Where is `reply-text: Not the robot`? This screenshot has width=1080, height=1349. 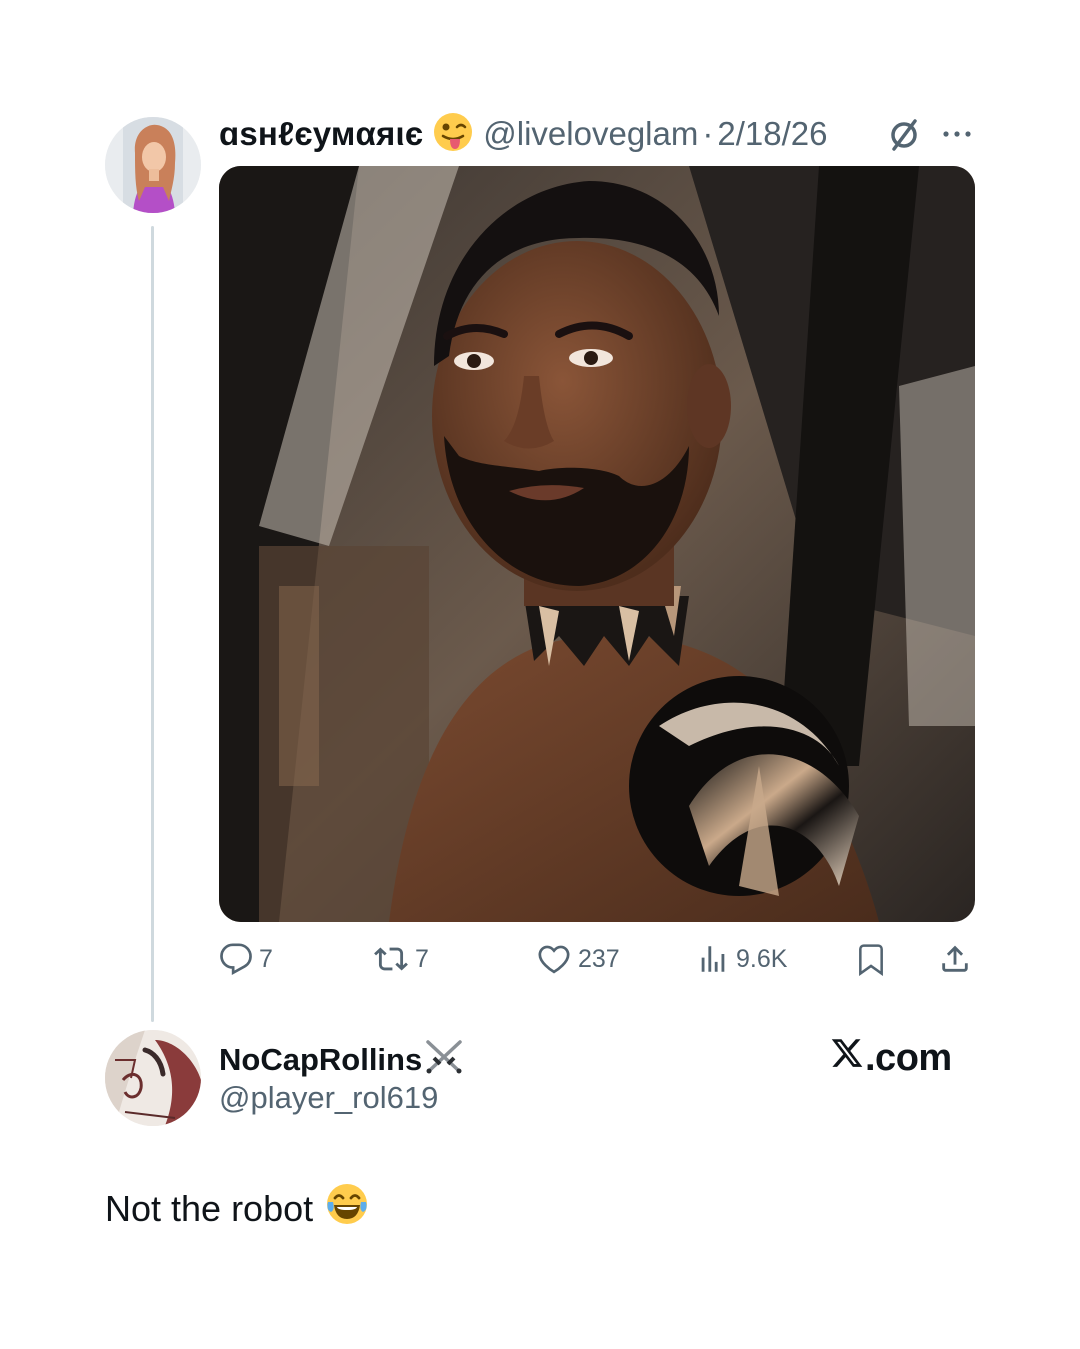
reply-text: Not the robot is located at coordinates (209, 1208).